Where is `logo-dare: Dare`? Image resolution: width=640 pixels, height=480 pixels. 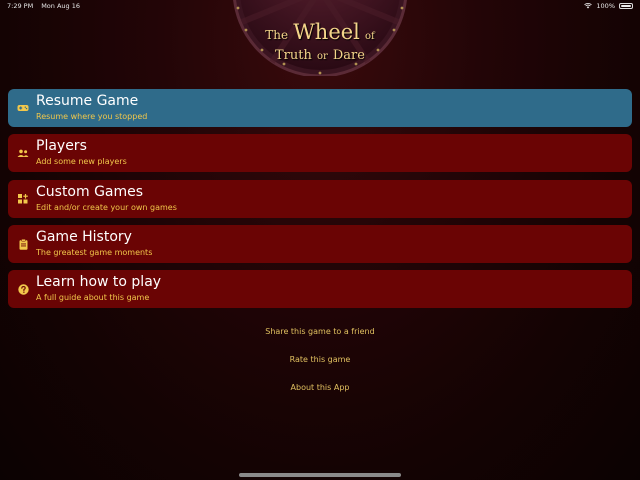 logo-dare: Dare is located at coordinates (348, 55).